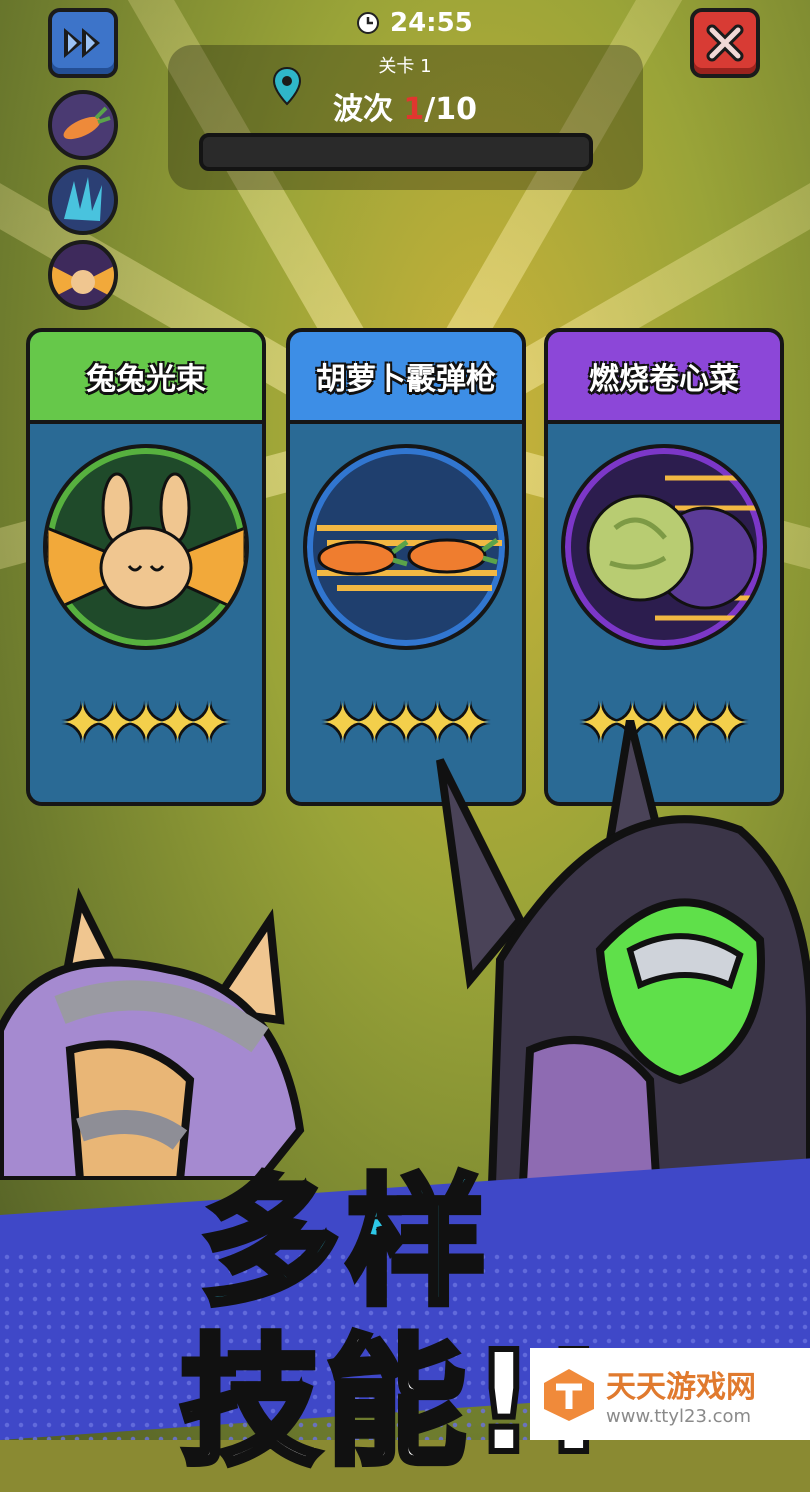 The width and height of the screenshot is (810, 1492). Describe the element at coordinates (396, 152) in the screenshot. I see `wave-progress-bar` at that location.